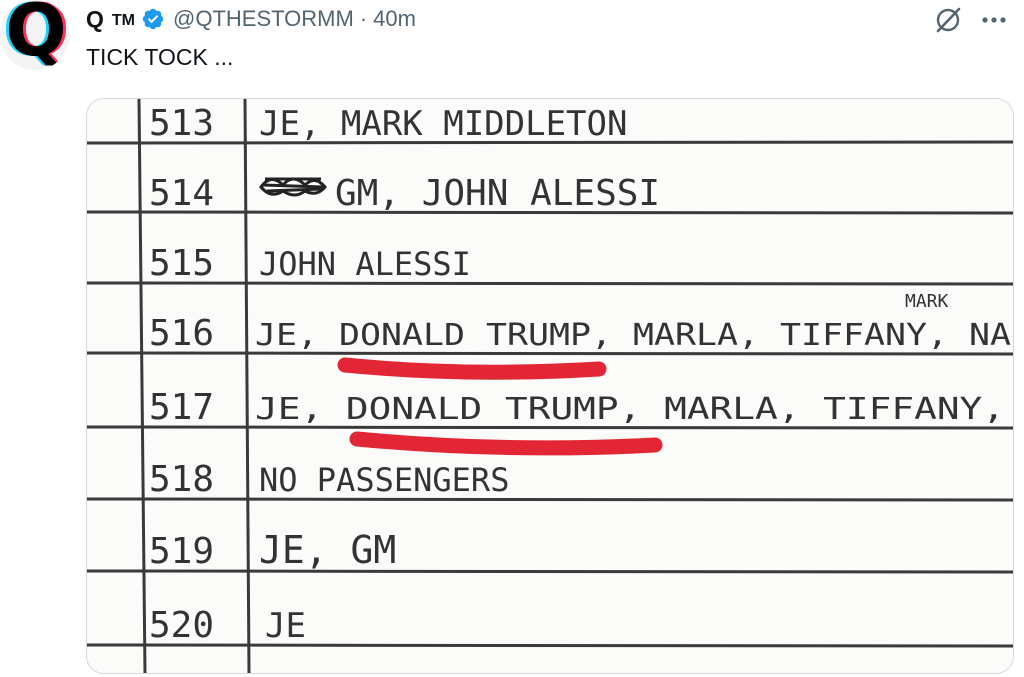  What do you see at coordinates (327, 550) in the screenshot?
I see `row-entry-519: JE, GM` at bounding box center [327, 550].